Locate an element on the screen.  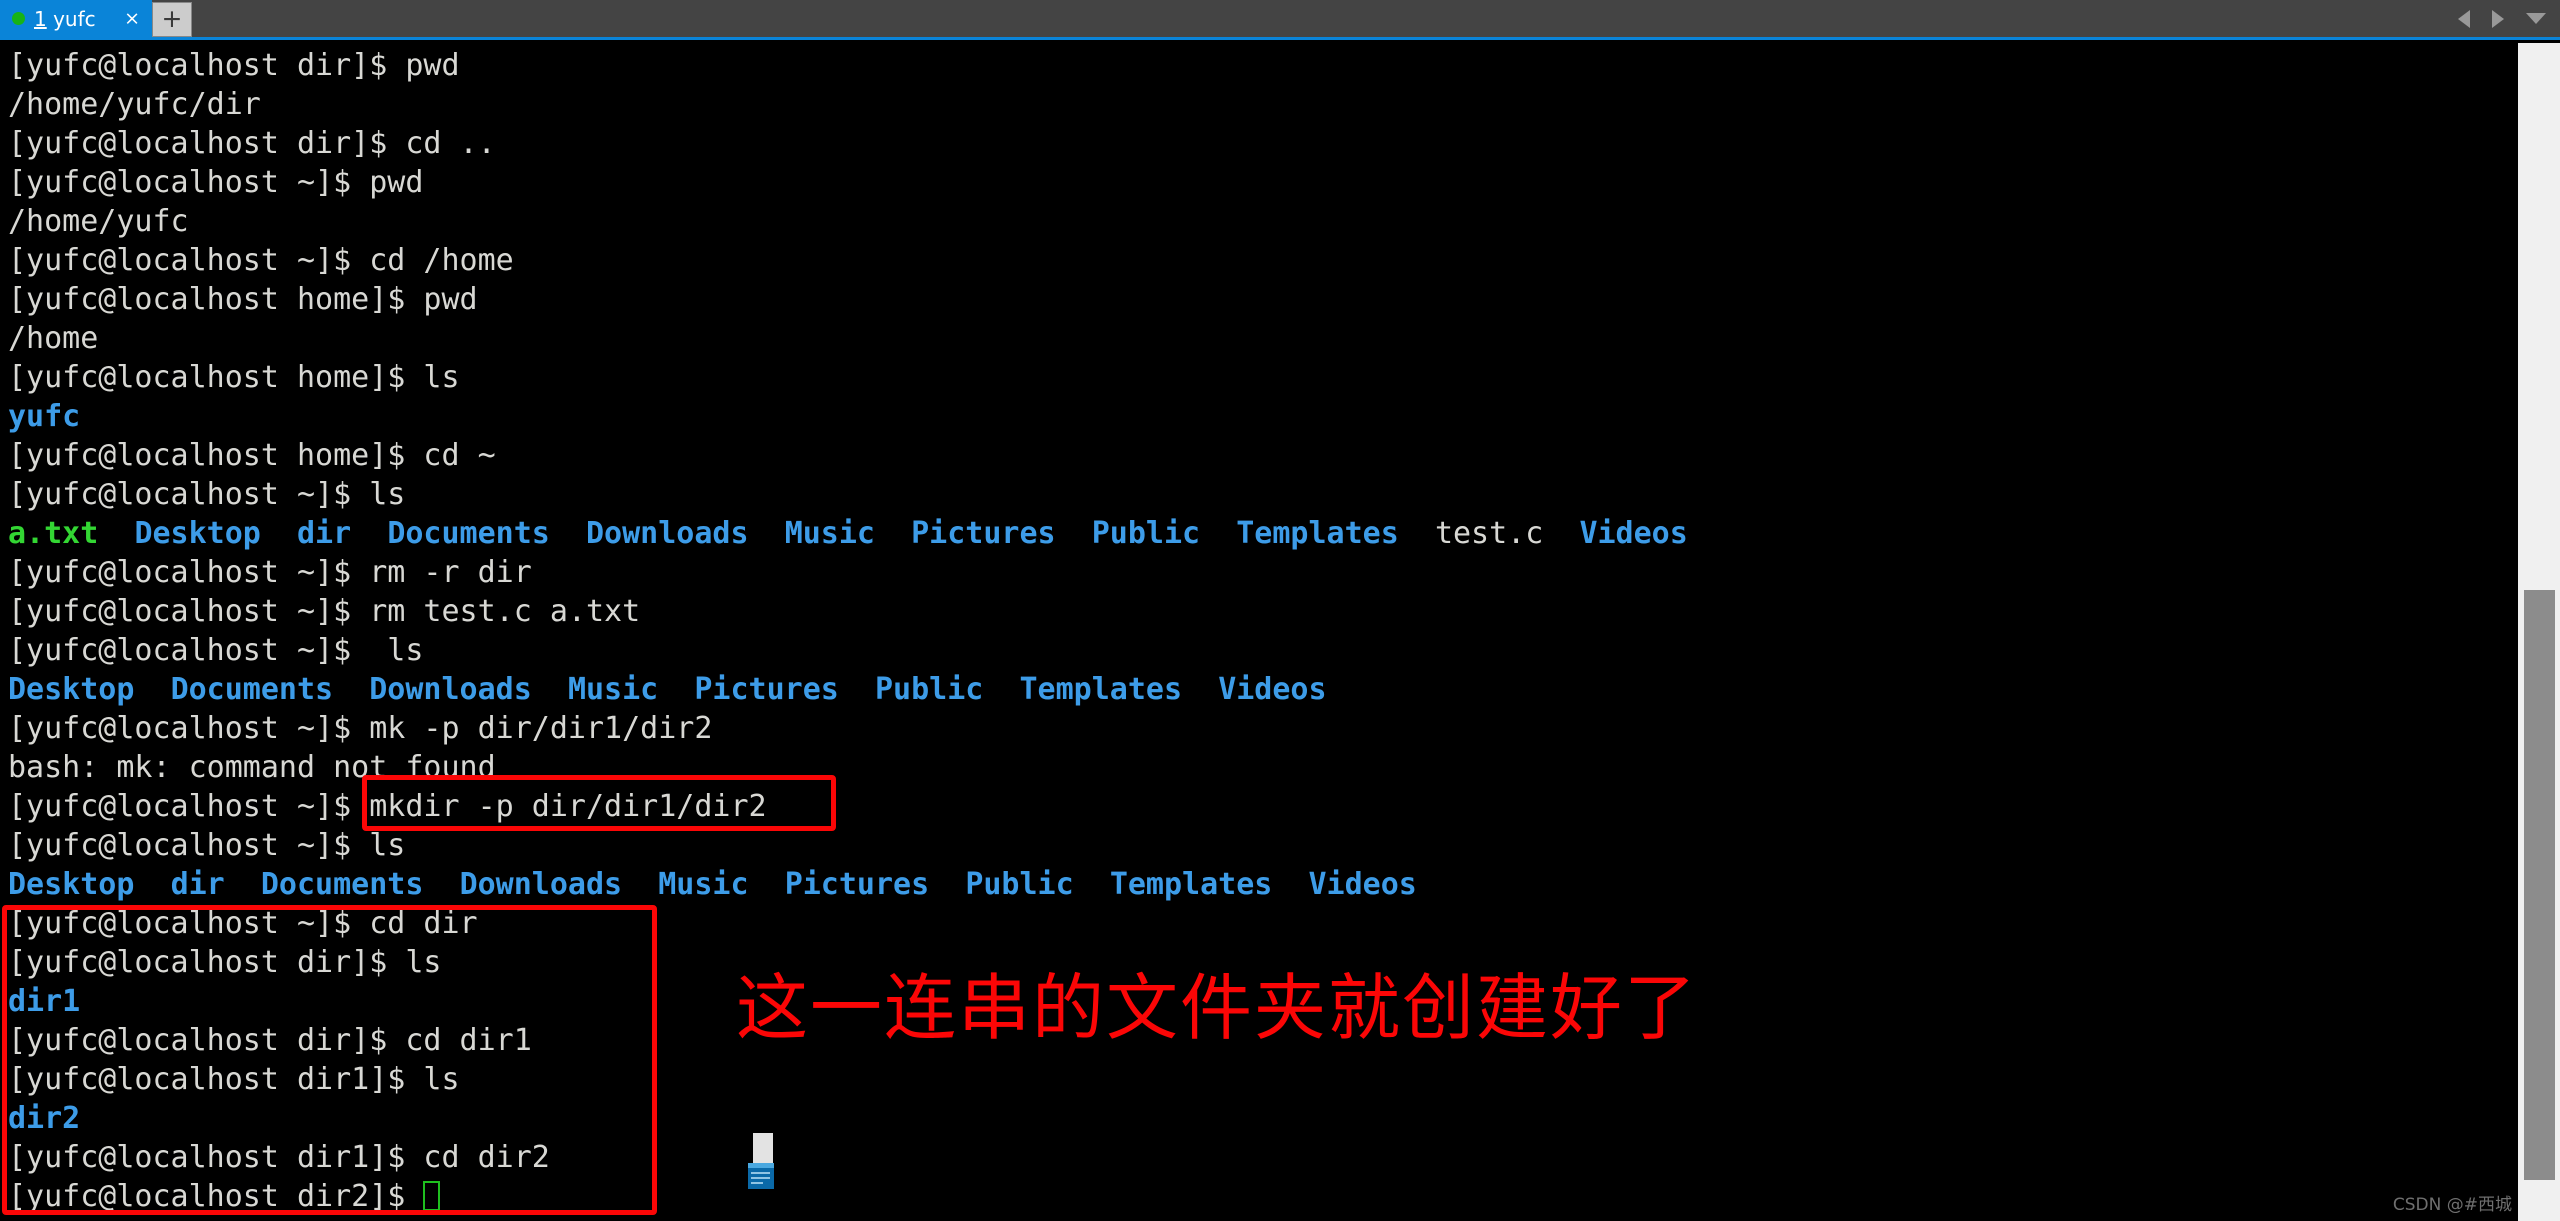
tab-label: 1 yufc is located at coordinates (65, 19).